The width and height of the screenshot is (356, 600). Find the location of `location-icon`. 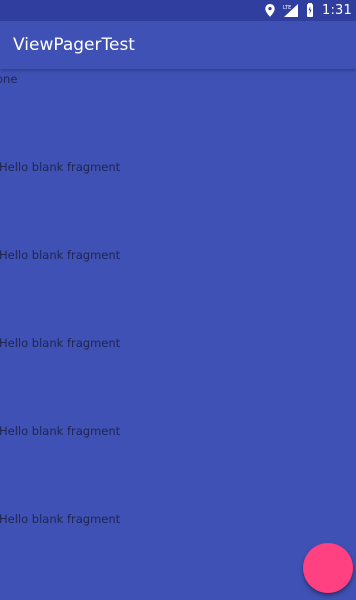

location-icon is located at coordinates (270, 10).